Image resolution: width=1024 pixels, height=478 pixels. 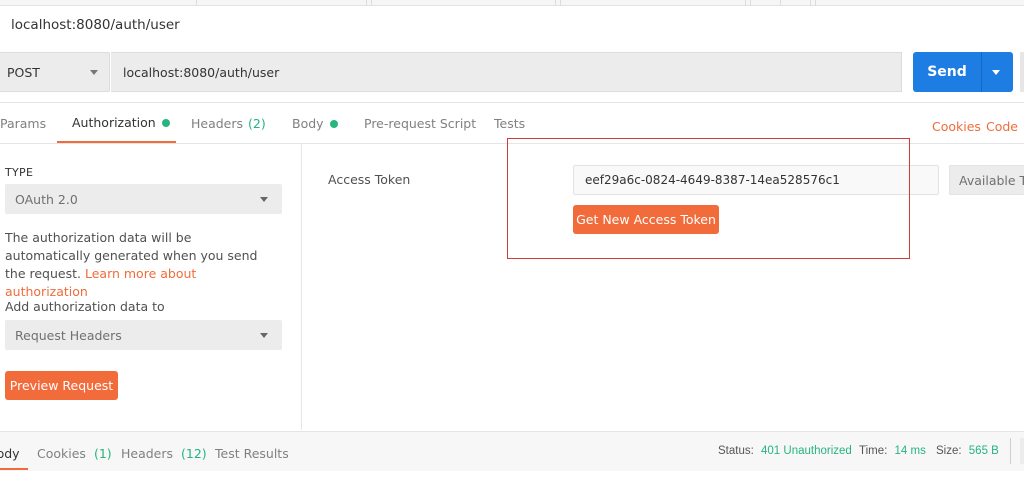 I want to click on tab-tests-label: Tests, so click(x=510, y=123).